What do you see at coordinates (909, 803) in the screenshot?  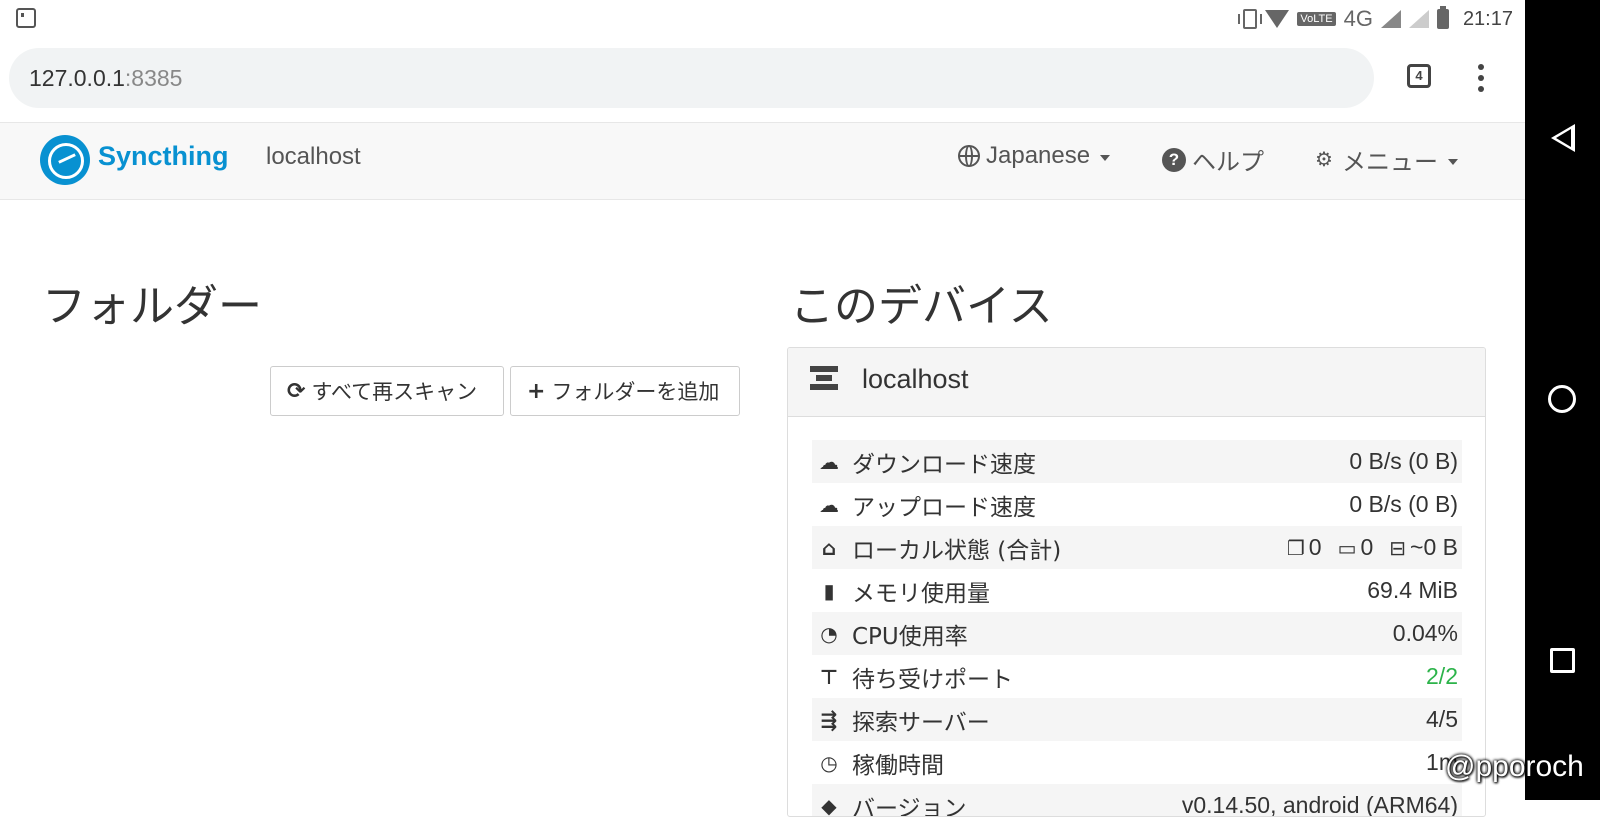 I see `row-label: バージョン` at bounding box center [909, 803].